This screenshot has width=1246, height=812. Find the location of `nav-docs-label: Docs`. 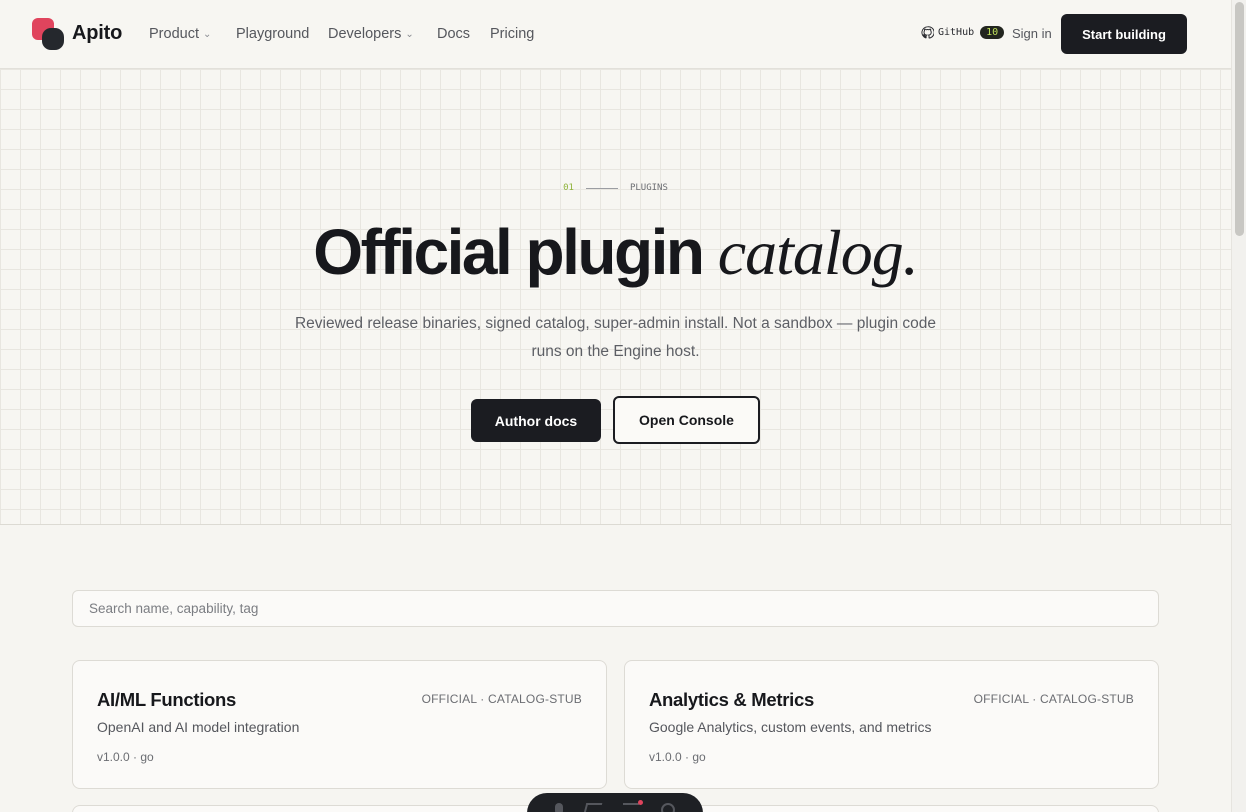

nav-docs-label: Docs is located at coordinates (454, 34).